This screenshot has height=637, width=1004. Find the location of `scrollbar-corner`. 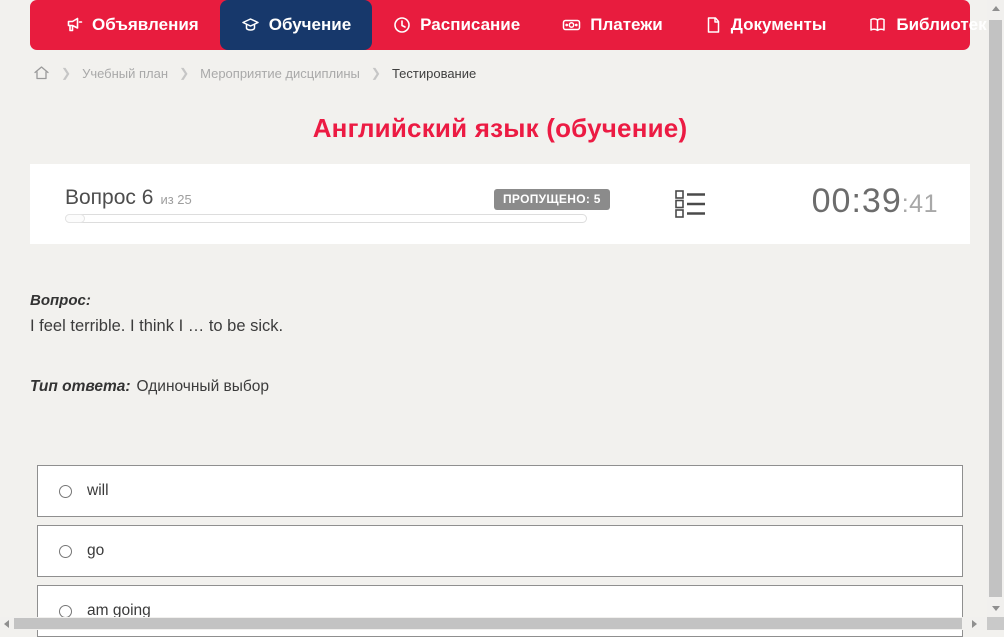

scrollbar-corner is located at coordinates (995, 623).